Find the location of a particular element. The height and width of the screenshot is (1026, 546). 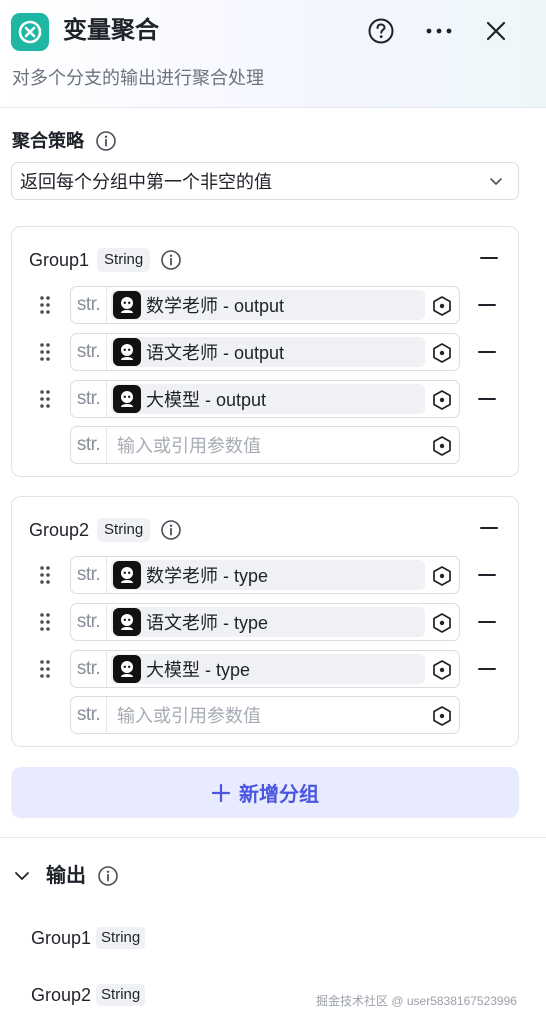

close-button is located at coordinates (496, 31).